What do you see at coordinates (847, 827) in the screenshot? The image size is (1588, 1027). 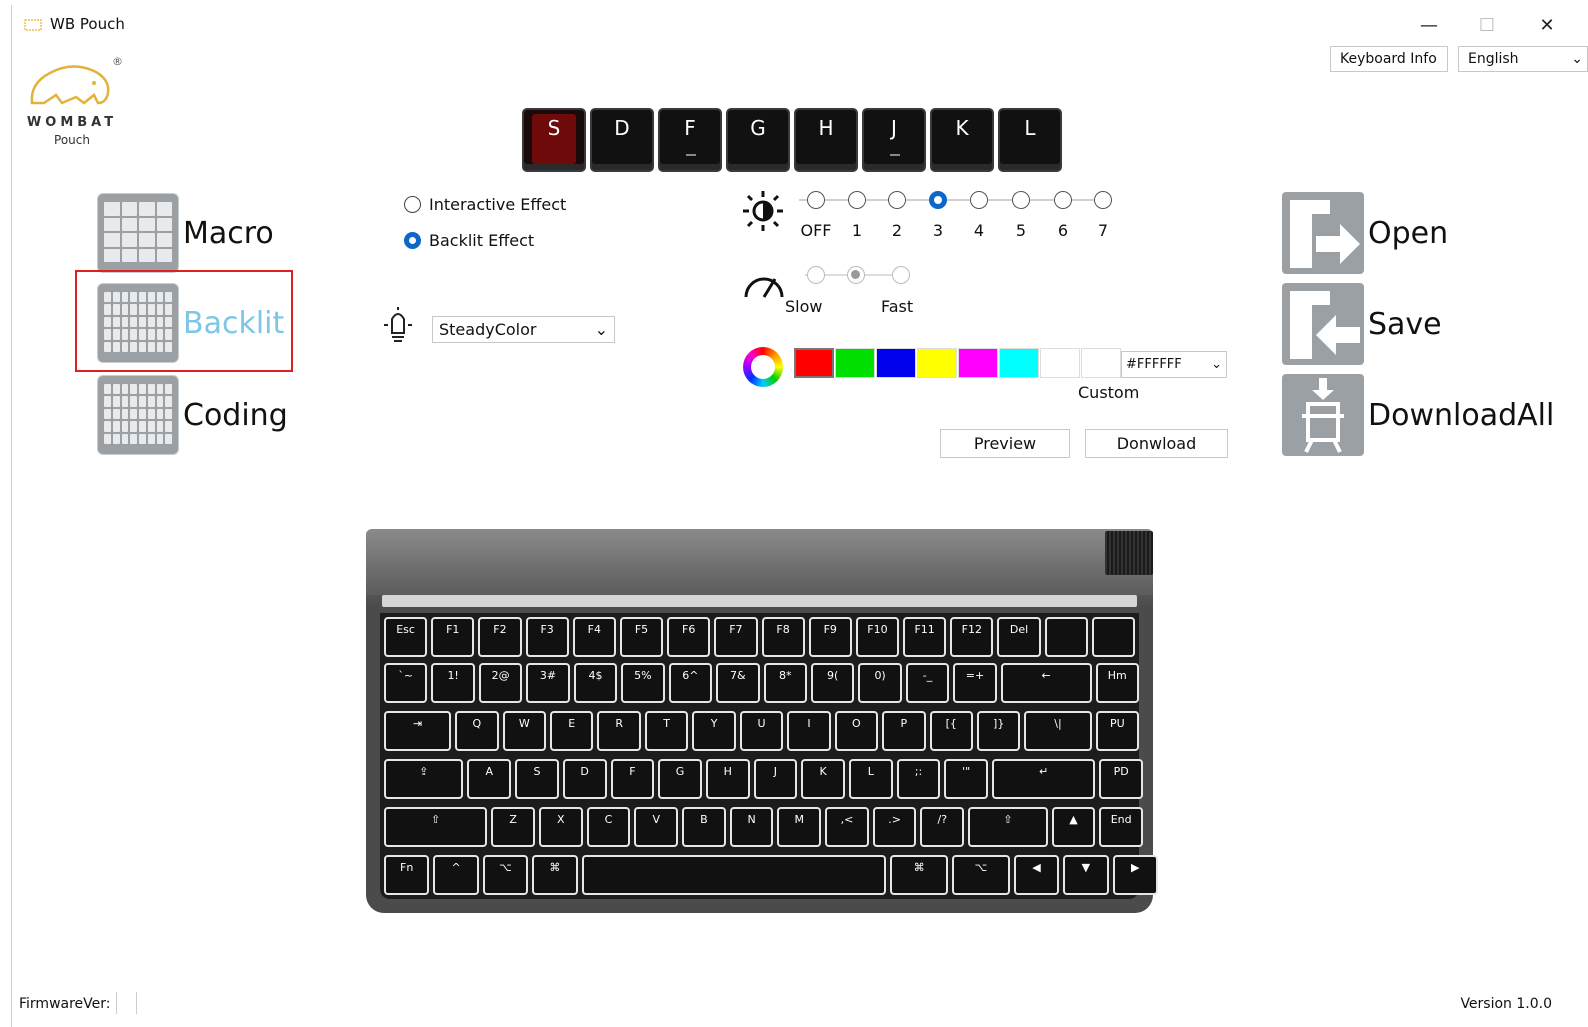 I see `keyboard-key: ,<` at bounding box center [847, 827].